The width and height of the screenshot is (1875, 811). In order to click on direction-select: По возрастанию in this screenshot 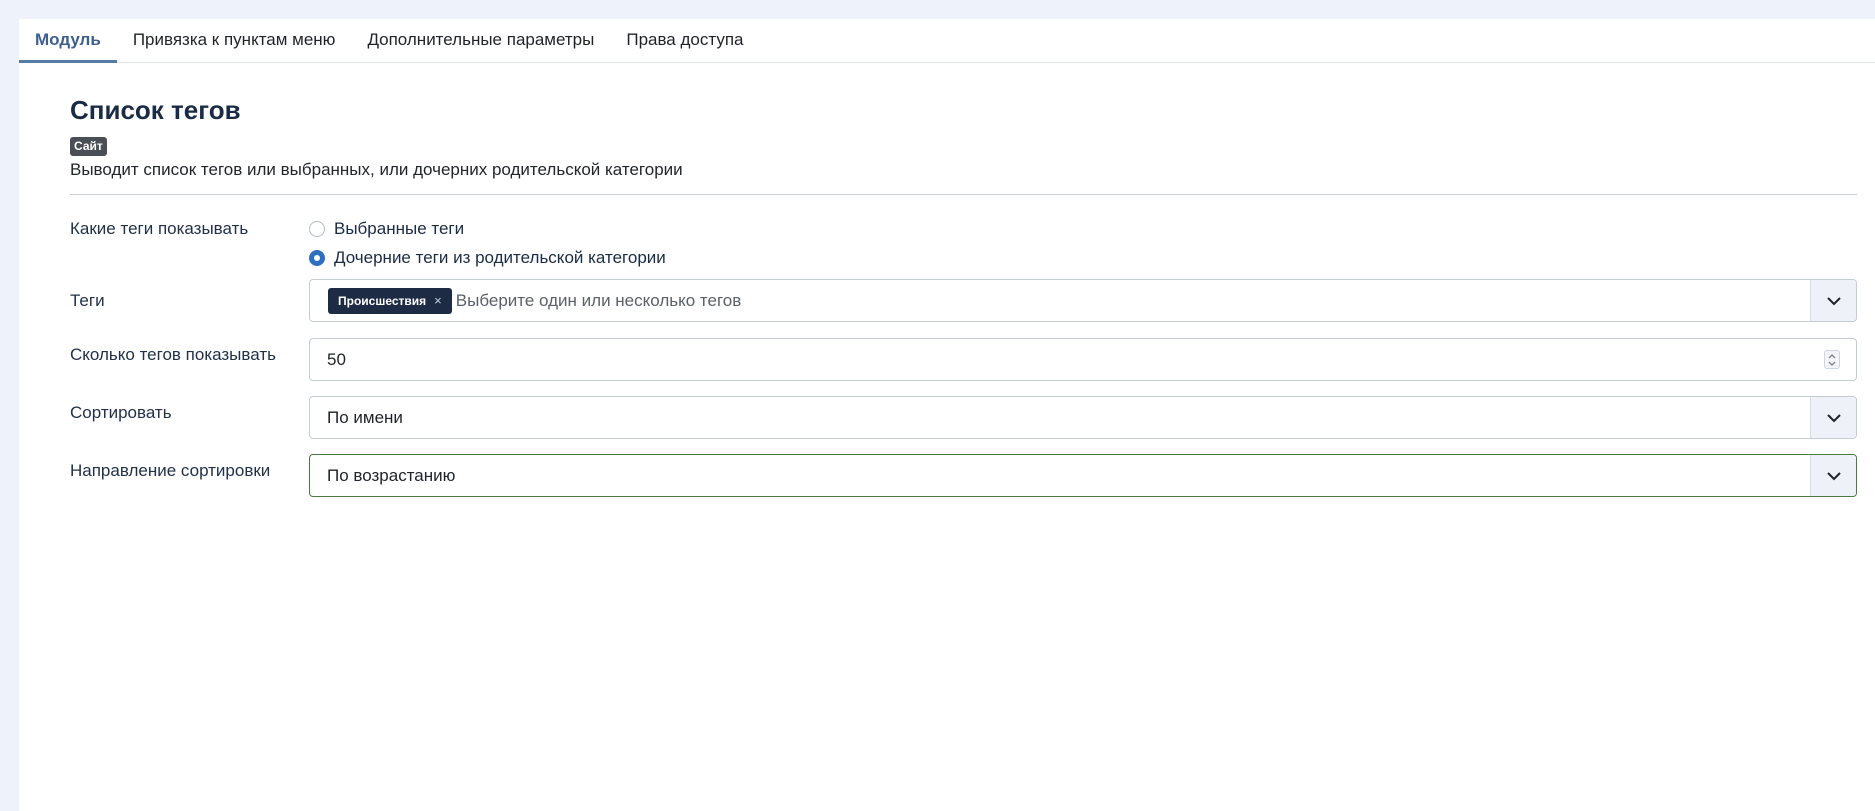, I will do `click(1083, 475)`.